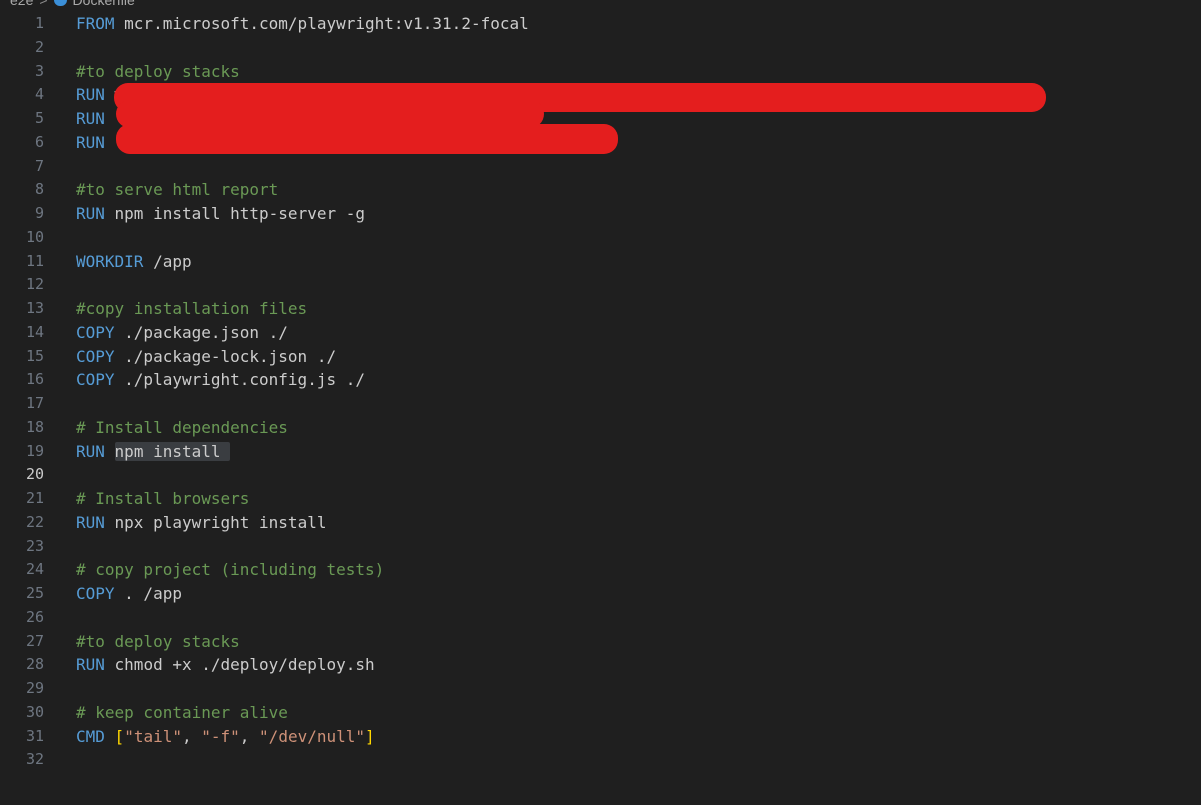  Describe the element at coordinates (201, 332) in the screenshot. I see `code-token: ./package.json ./` at that location.